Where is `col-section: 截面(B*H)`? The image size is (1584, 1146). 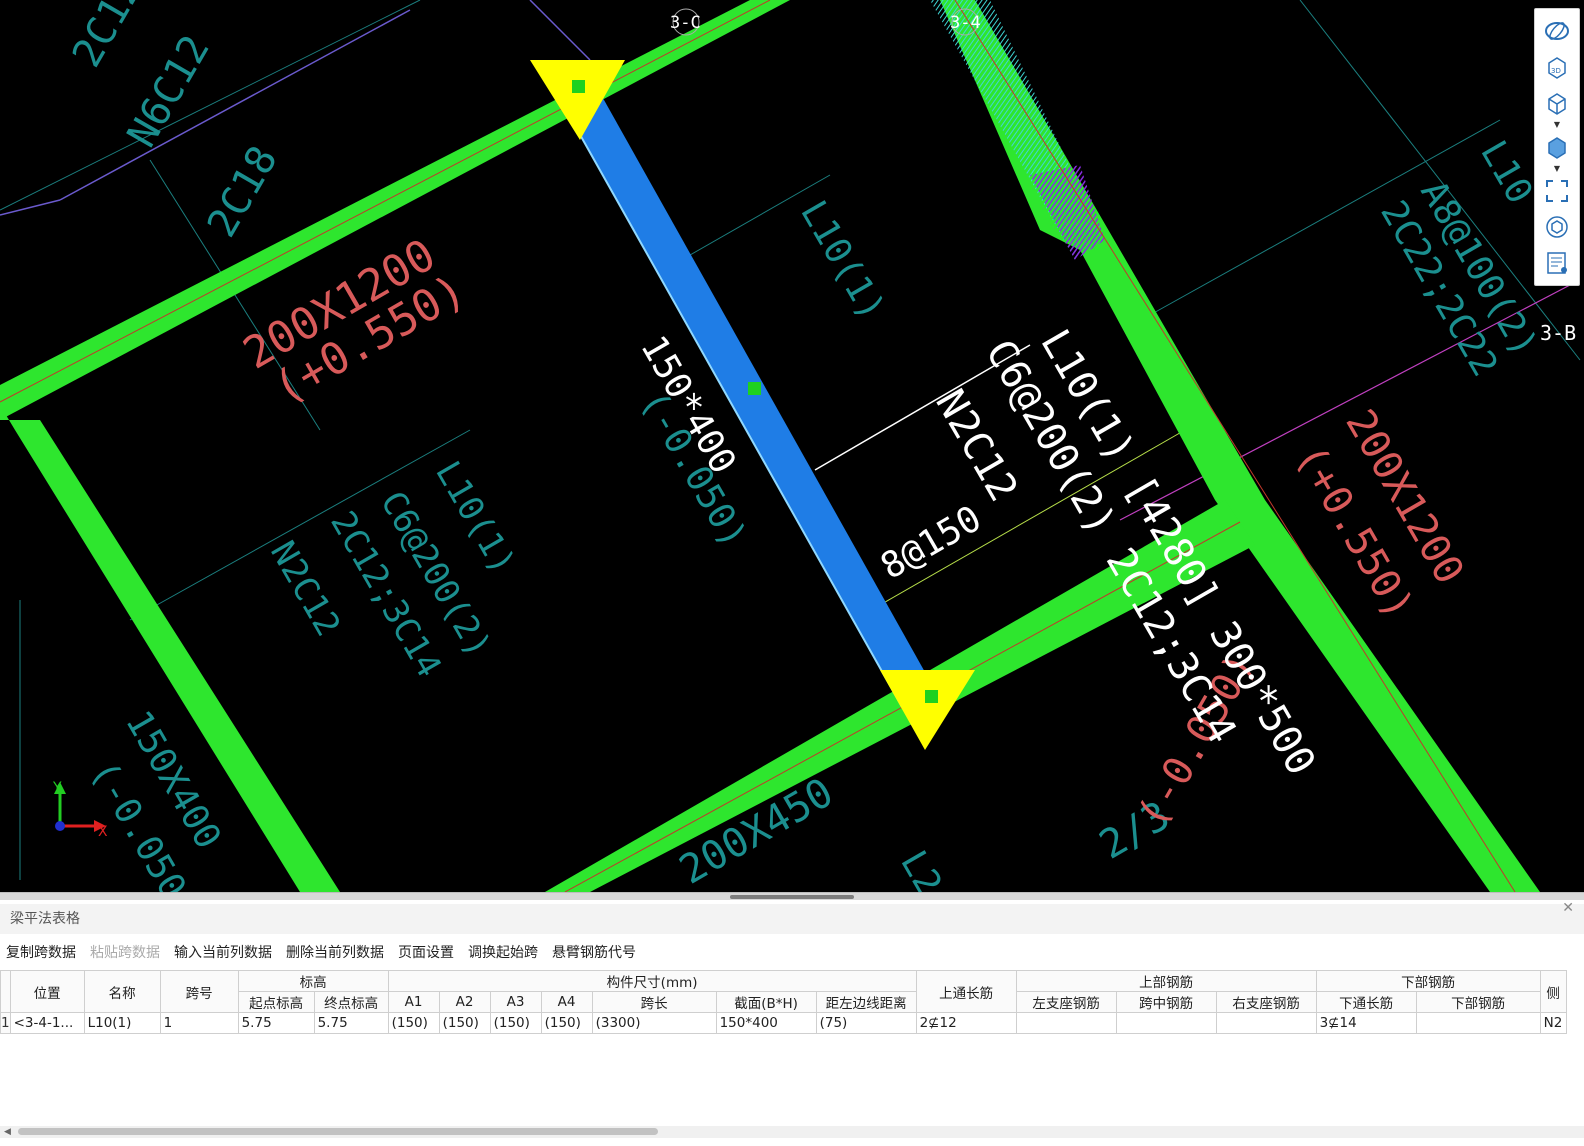
col-section: 截面(B*H) is located at coordinates (766, 1002).